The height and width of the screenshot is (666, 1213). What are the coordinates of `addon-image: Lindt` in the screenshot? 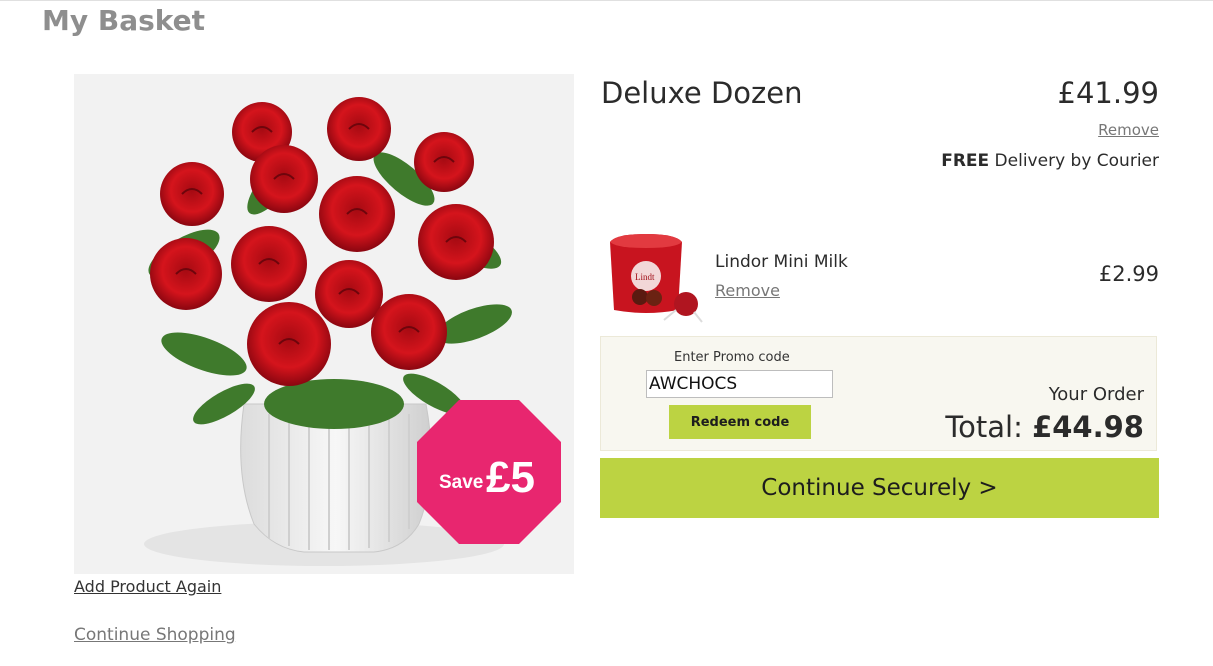 It's located at (654, 278).